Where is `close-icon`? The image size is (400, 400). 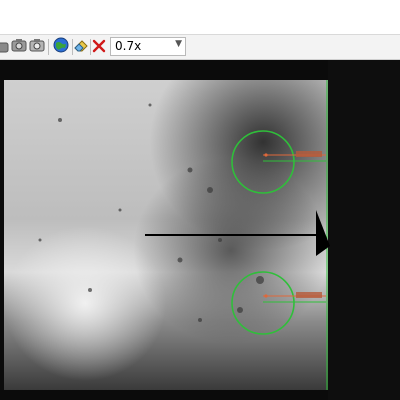
close-icon is located at coordinates (99, 47).